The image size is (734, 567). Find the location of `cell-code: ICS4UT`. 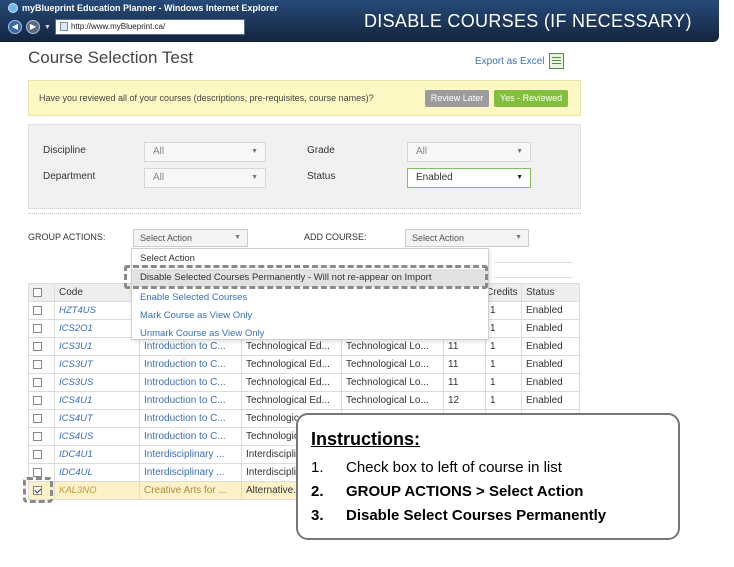

cell-code: ICS4UT is located at coordinates (97, 418).